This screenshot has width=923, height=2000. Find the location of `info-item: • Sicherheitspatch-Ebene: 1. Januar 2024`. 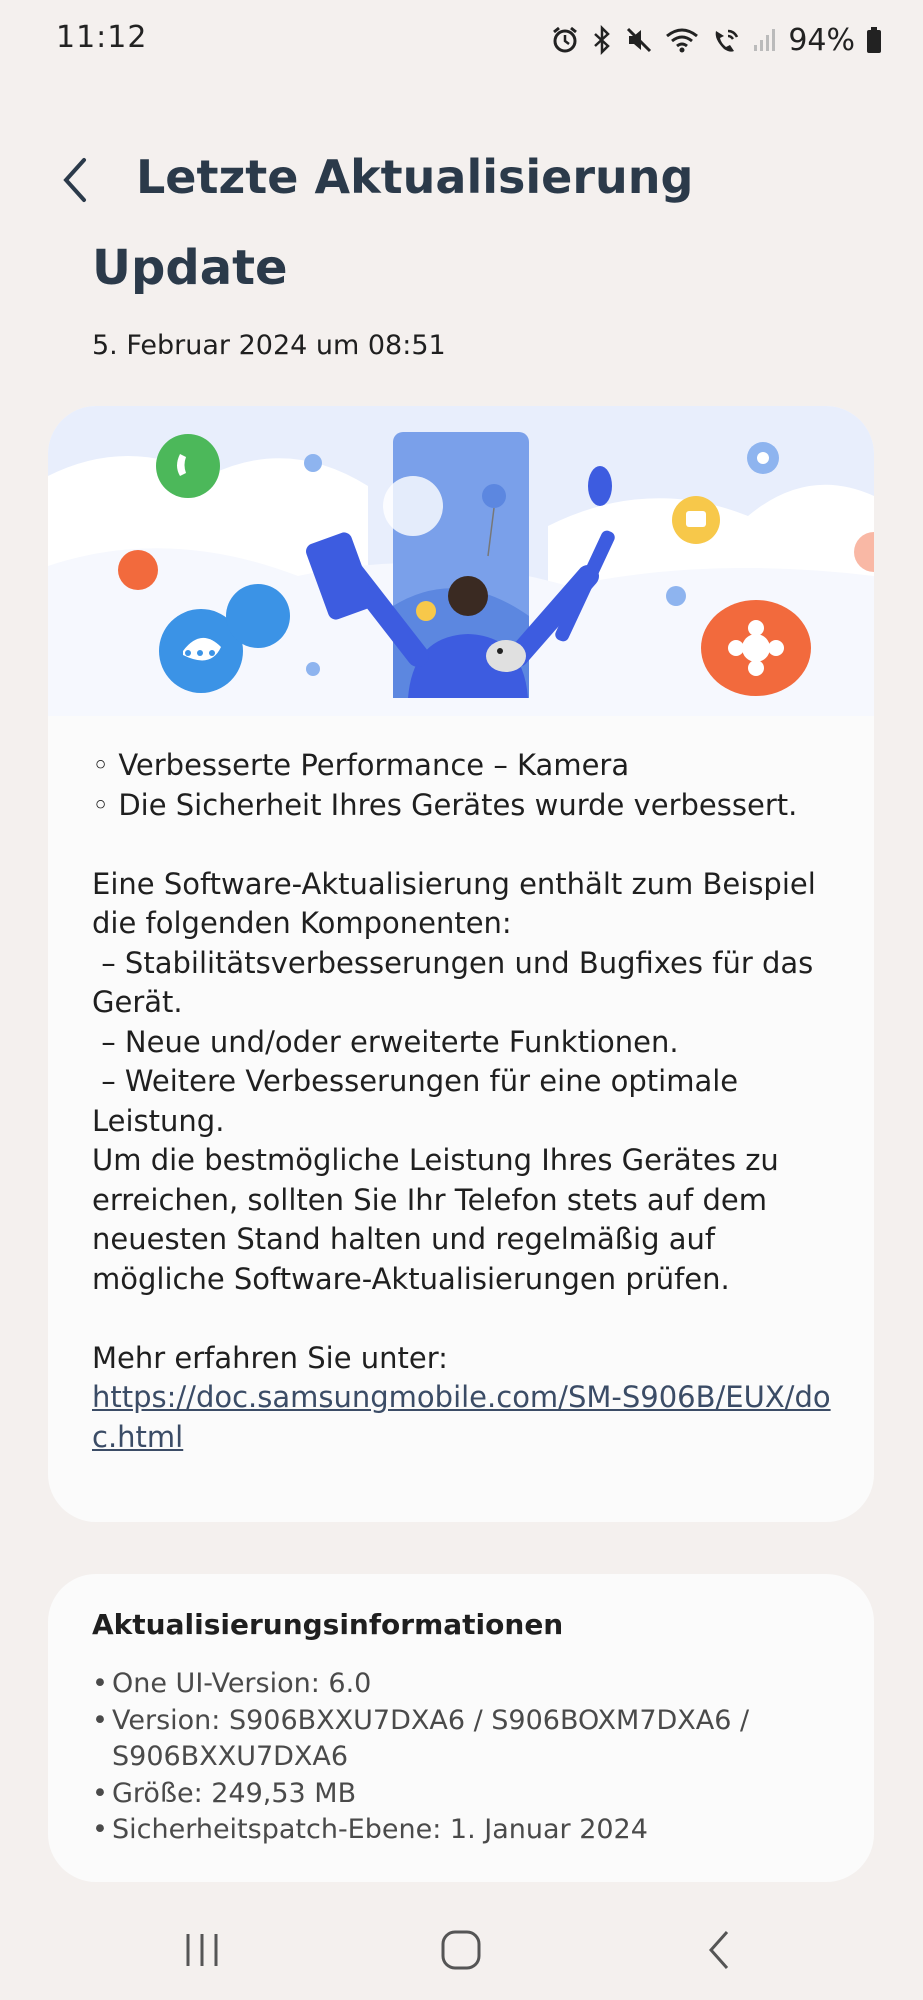

info-item: • Sicherheitspatch-Ebene: 1. Januar 2024 is located at coordinates (472, 1830).